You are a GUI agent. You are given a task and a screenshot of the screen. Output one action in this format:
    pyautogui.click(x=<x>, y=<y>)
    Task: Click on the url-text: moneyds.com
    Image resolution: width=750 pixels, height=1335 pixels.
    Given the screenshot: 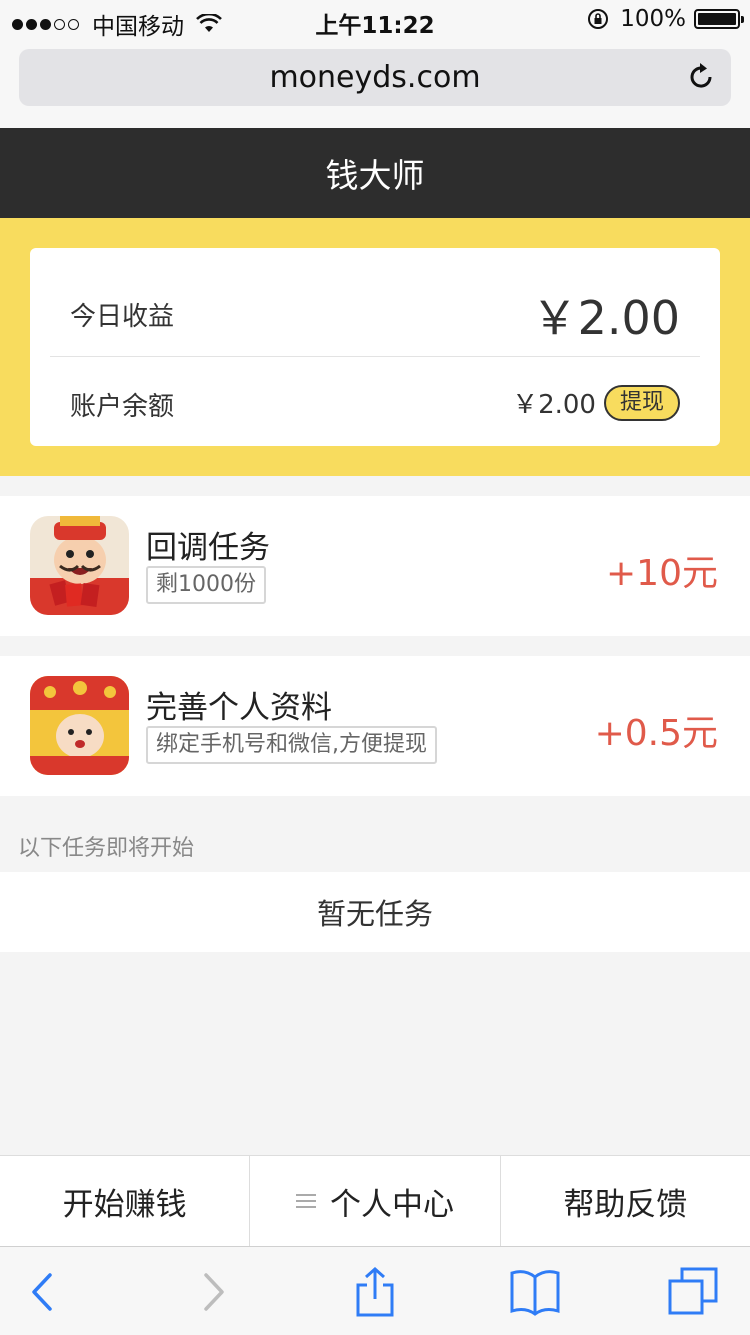 What is the action you would take?
    pyautogui.click(x=375, y=77)
    